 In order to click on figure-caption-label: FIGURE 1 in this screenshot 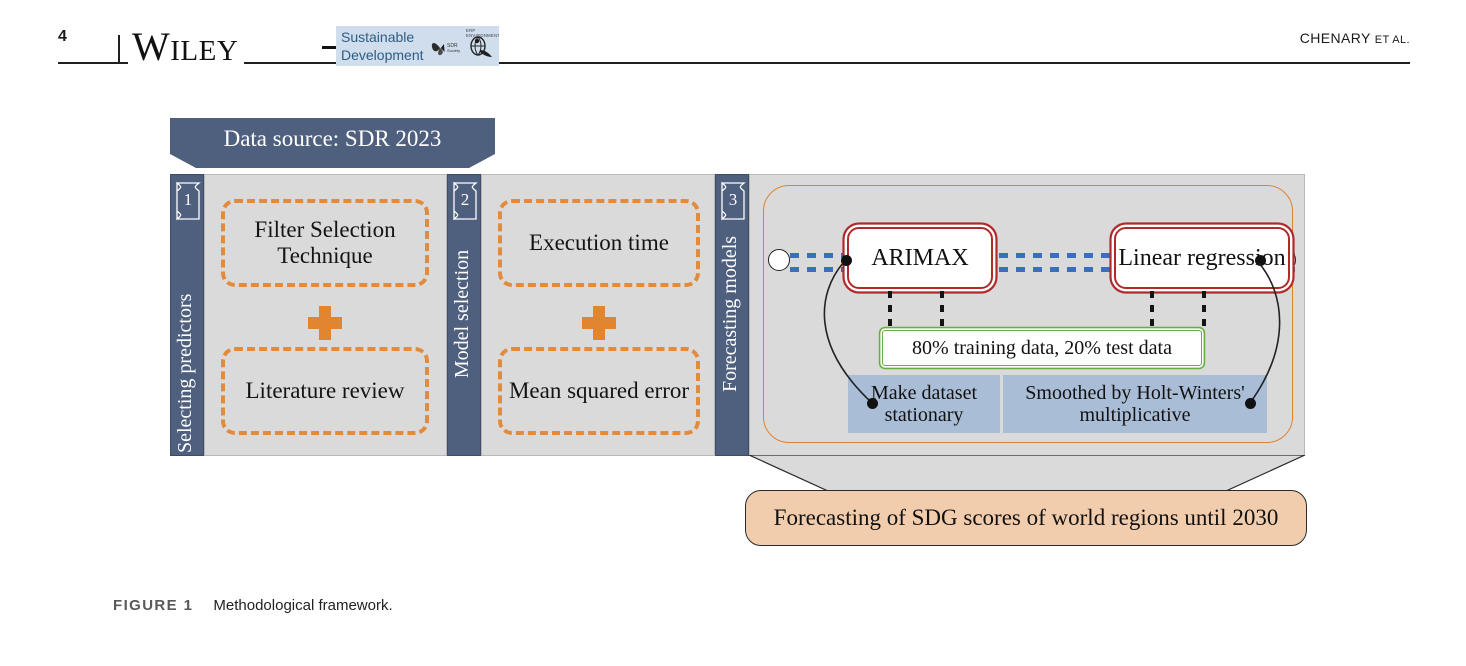, I will do `click(153, 605)`.